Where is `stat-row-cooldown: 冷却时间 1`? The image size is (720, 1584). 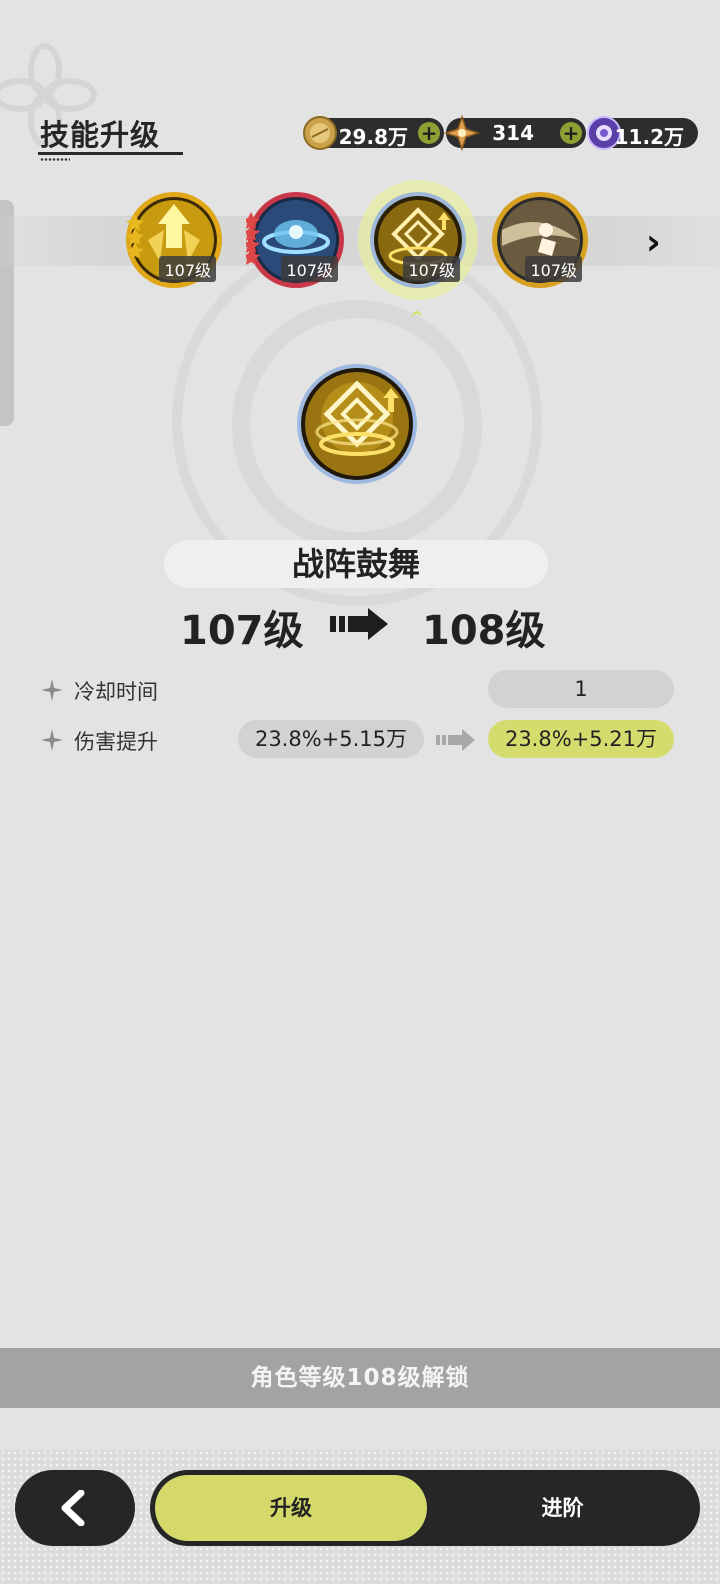
stat-row-cooldown: 冷却时间 1 is located at coordinates (360, 690).